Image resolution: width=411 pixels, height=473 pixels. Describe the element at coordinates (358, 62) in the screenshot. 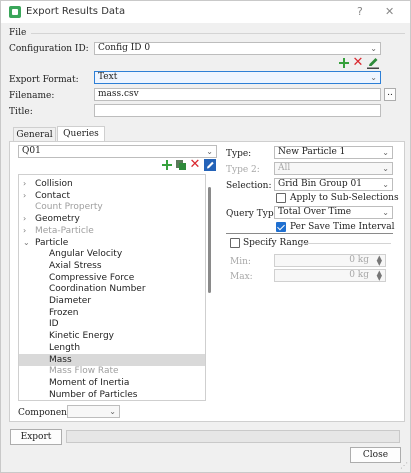

I see `delete-config-icon: ✕` at that location.